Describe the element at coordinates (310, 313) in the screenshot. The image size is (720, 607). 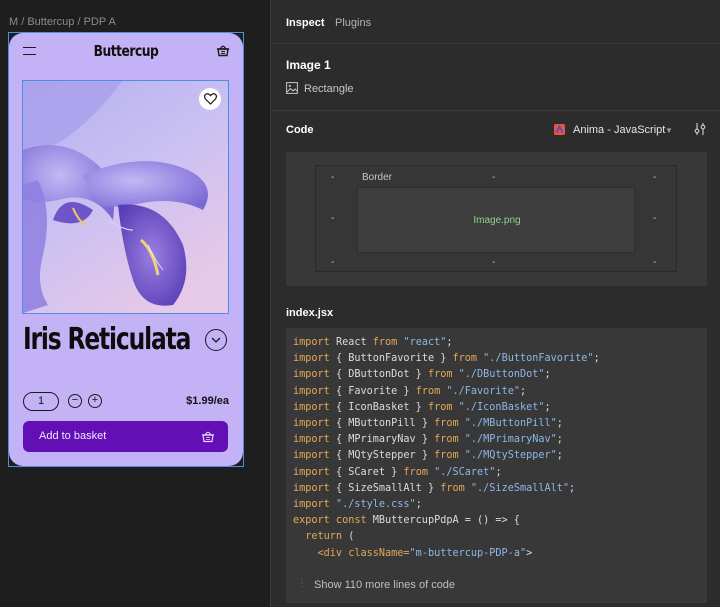
I see `code-file-name: index.jsx` at that location.